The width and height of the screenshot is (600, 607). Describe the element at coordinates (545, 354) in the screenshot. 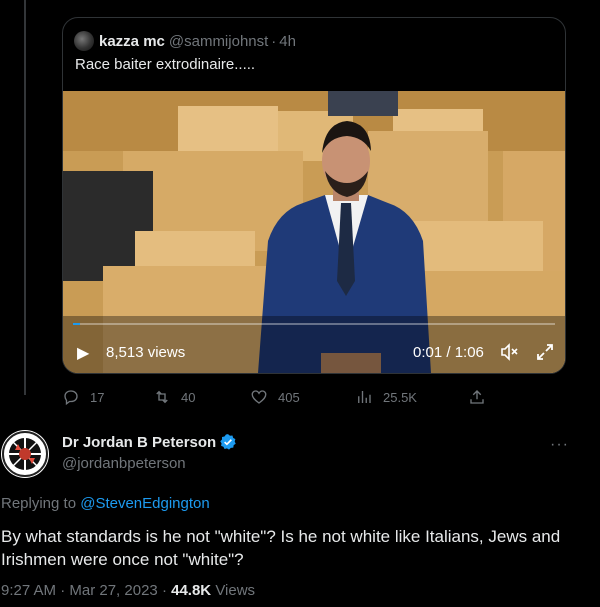

I see `fullscreen-icon` at that location.